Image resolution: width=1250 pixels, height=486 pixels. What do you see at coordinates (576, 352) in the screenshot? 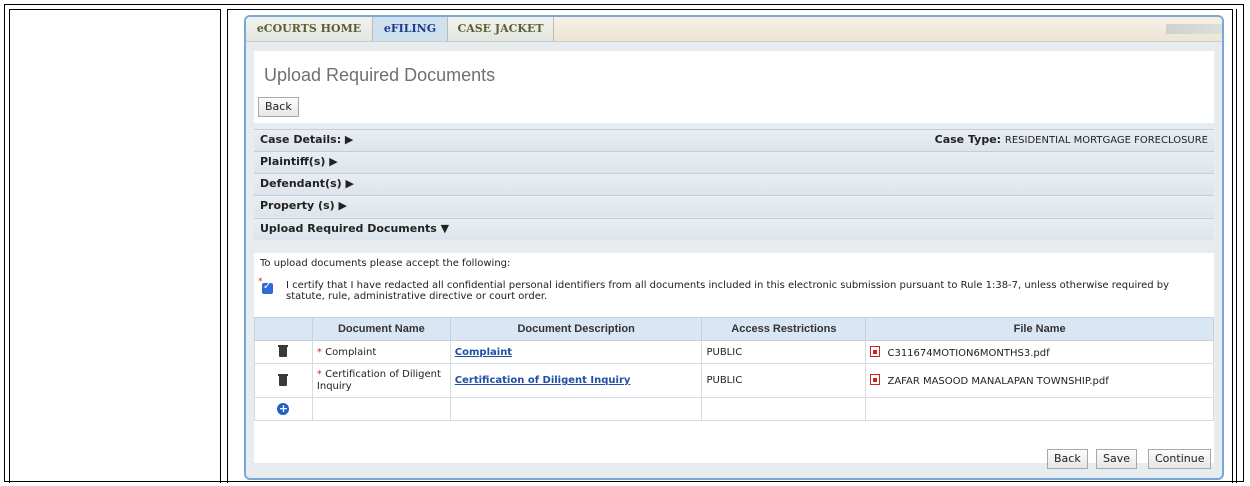
I see `row-description: Complaint` at bounding box center [576, 352].